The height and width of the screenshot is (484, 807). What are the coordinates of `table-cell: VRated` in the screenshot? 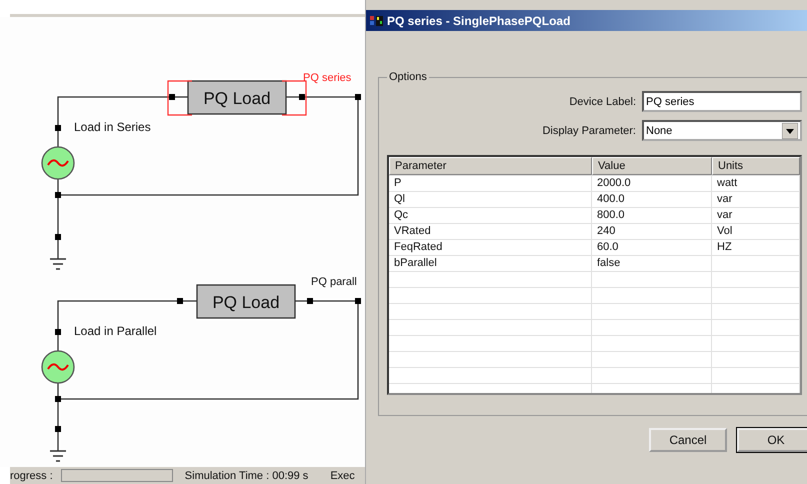 It's located at (490, 231).